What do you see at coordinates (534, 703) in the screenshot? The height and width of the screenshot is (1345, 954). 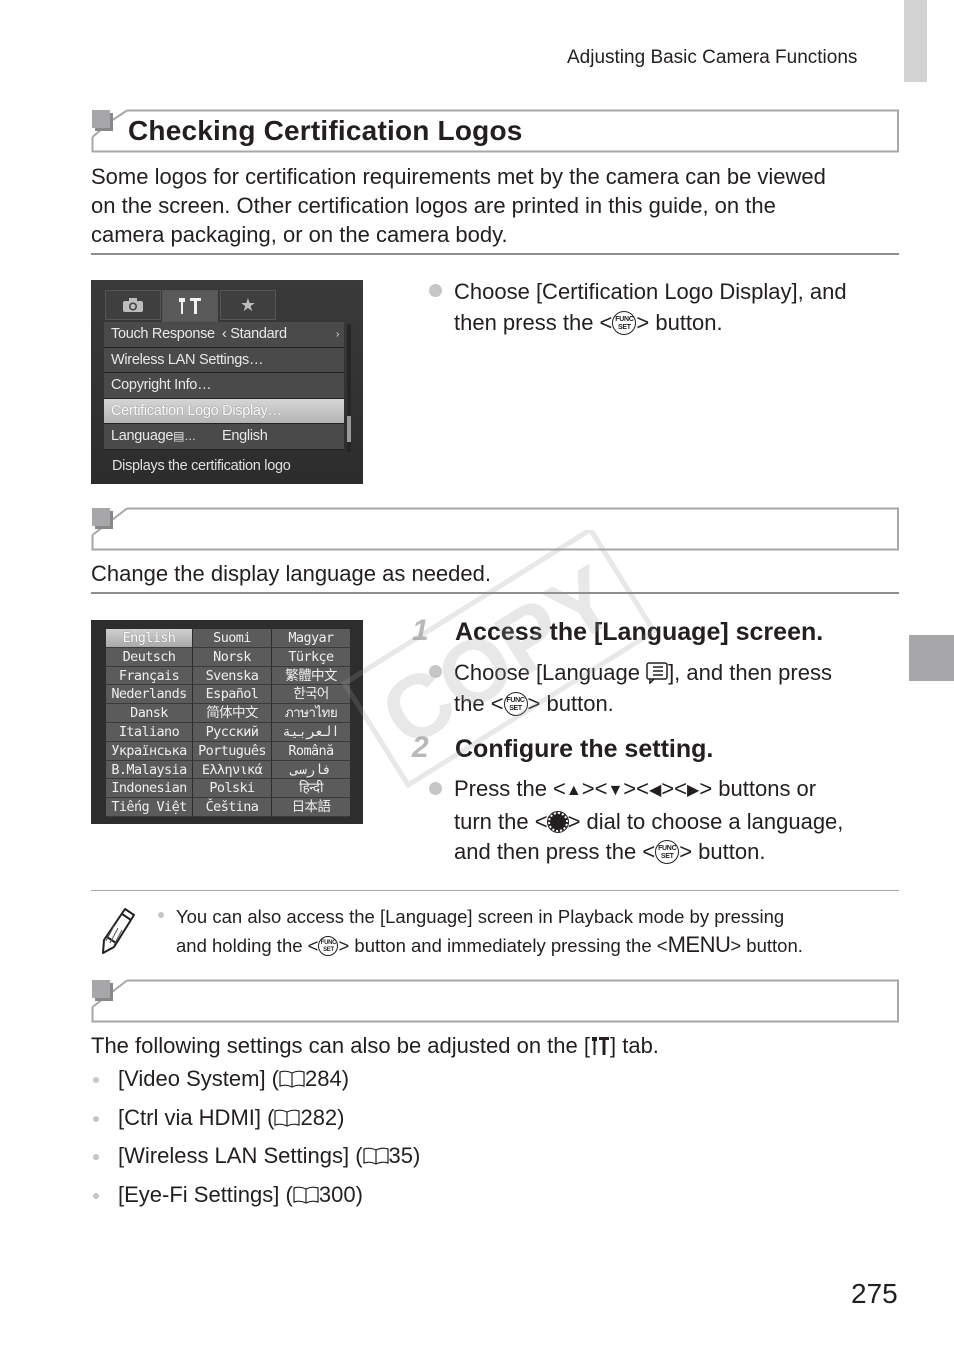 I see `instruction-line: the < FUNC SET > button.` at bounding box center [534, 703].